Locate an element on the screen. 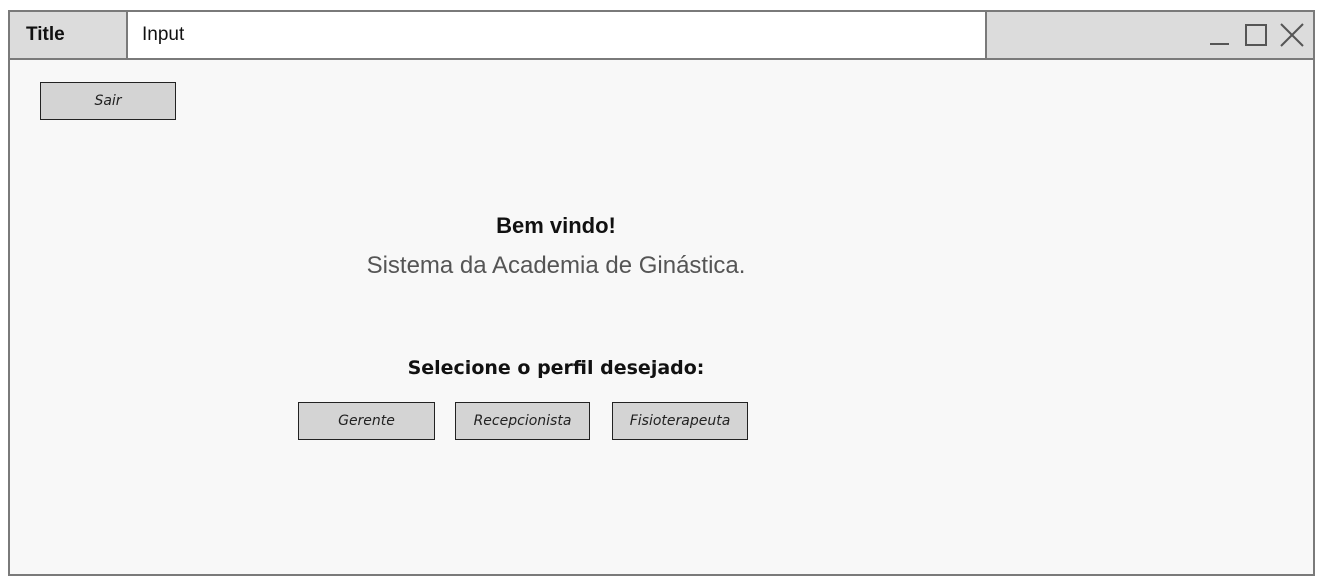  select-profile-label: Selecione o perfil desejado: is located at coordinates (556, 368).